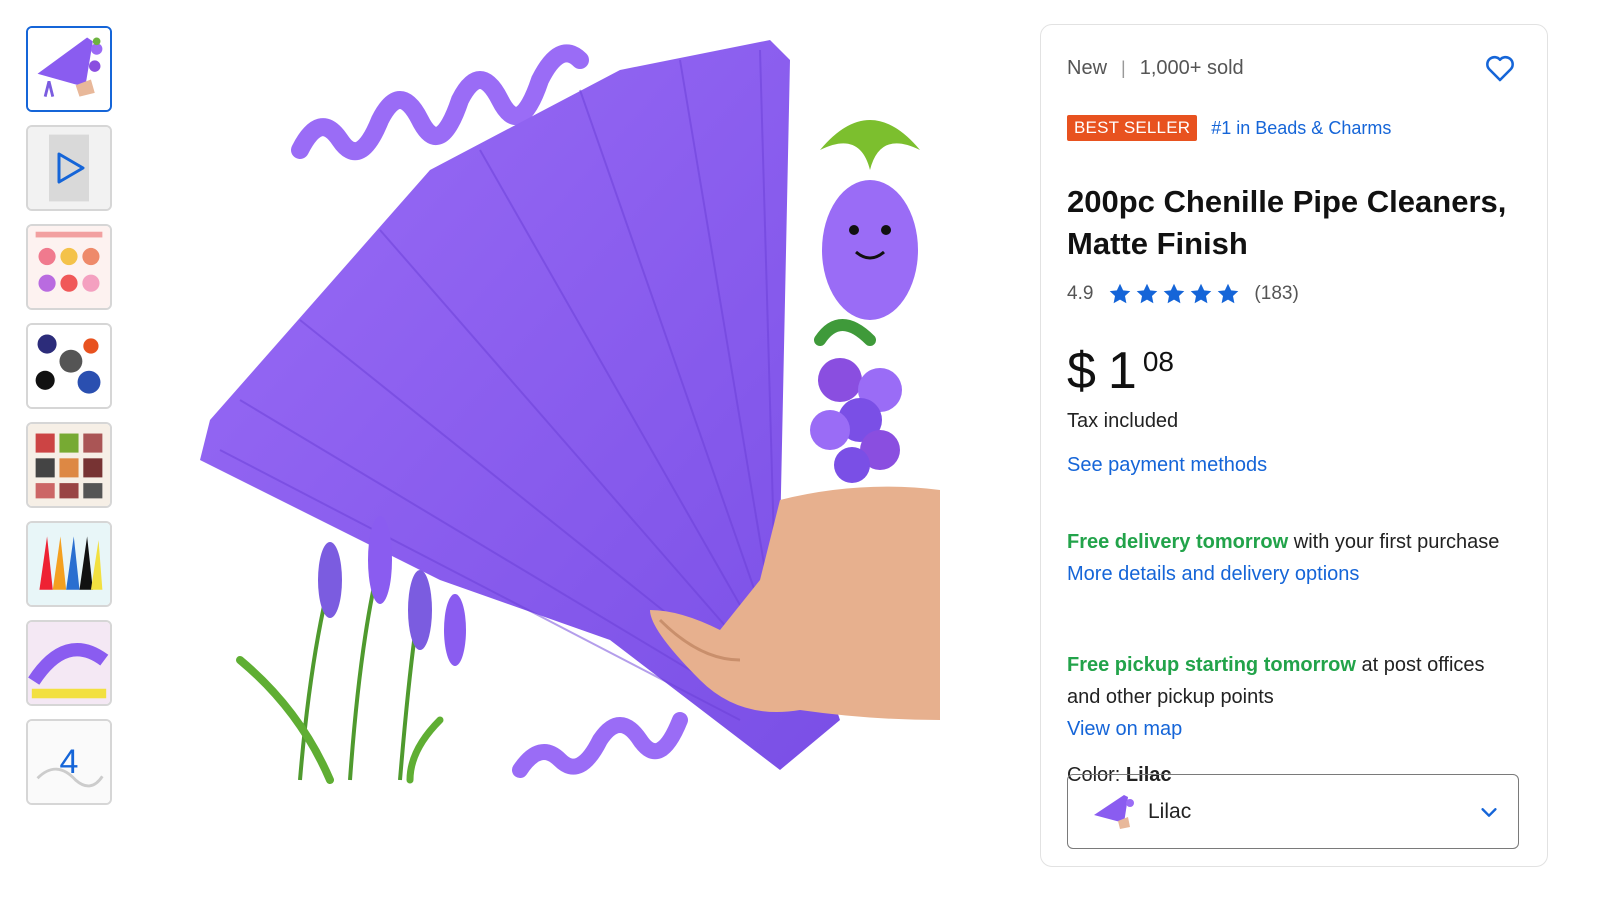 The width and height of the screenshot is (1600, 900). Describe the element at coordinates (1170, 811) in the screenshot. I see `color-select-value: Lilac` at that location.